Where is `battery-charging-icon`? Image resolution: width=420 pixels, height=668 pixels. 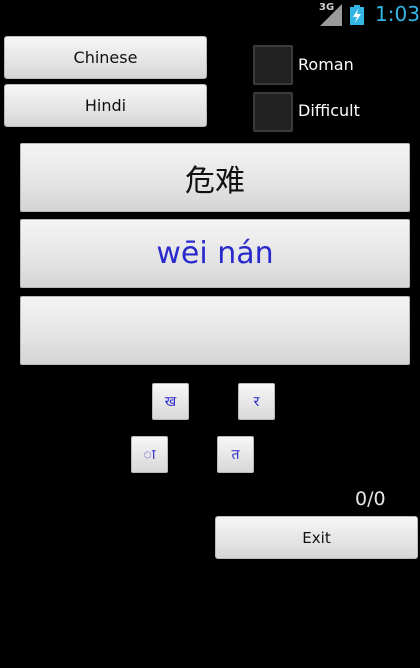
battery-charging-icon is located at coordinates (357, 15).